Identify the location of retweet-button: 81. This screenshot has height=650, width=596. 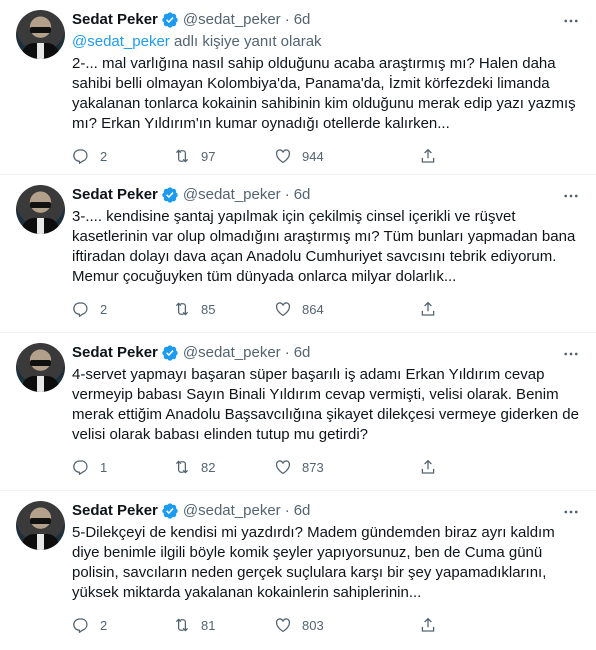
(223, 625).